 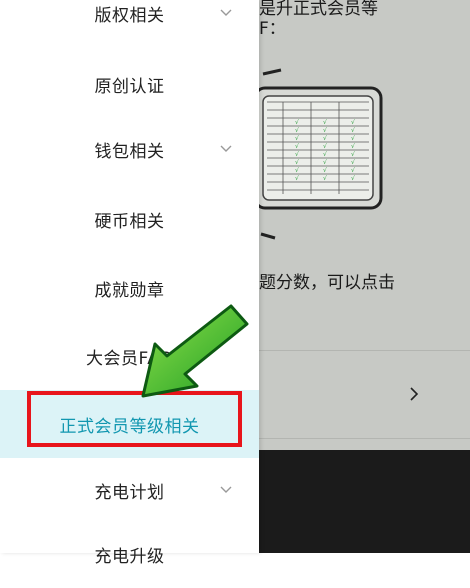 I want to click on menu-item-label: 大会员FAQ, so click(x=129, y=358).